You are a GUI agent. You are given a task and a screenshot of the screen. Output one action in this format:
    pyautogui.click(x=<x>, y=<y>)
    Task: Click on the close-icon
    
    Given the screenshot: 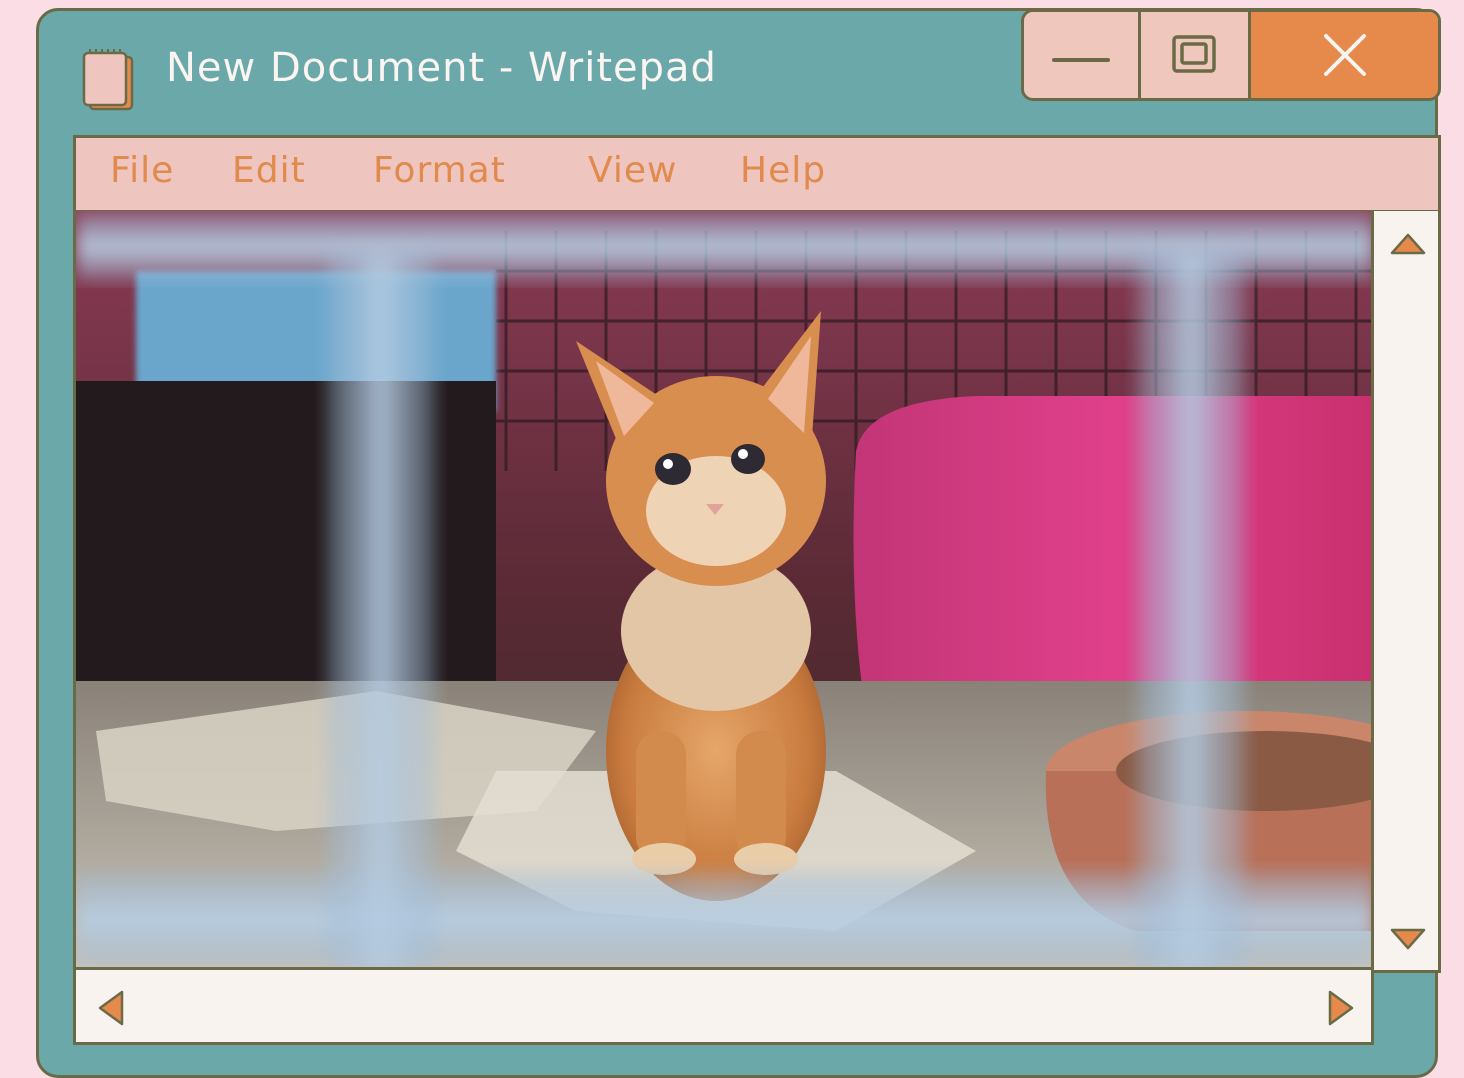 What is the action you would take?
    pyautogui.click(x=1344, y=55)
    